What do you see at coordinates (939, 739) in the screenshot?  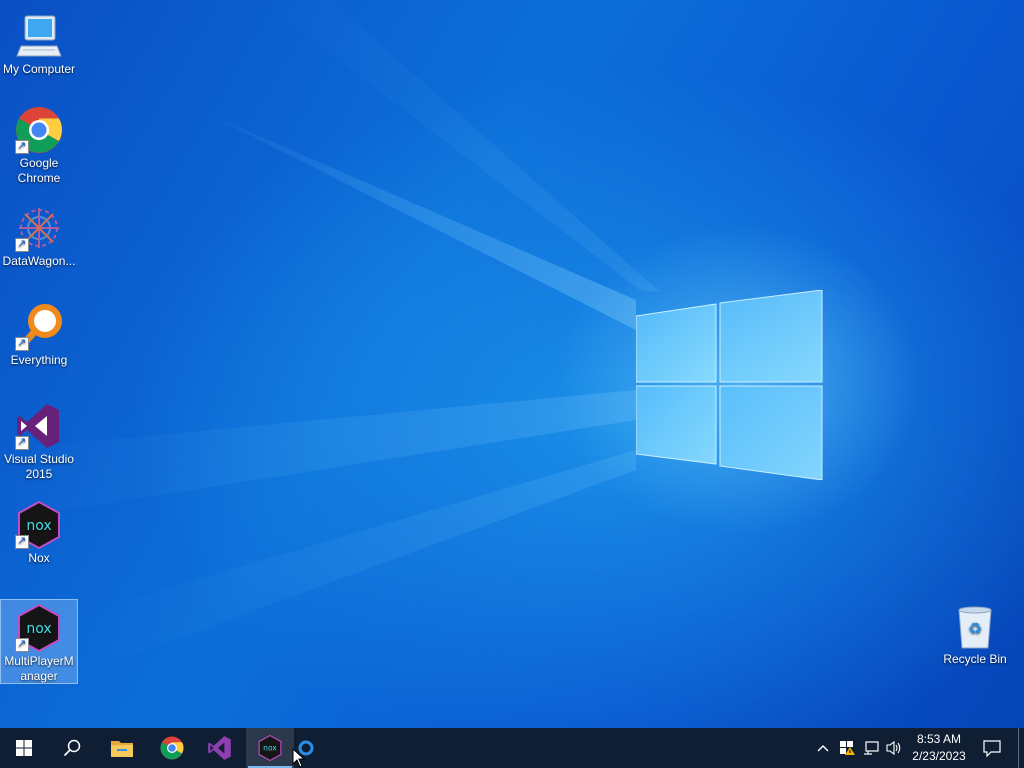 I see `clock-time: 8:53 AM` at bounding box center [939, 739].